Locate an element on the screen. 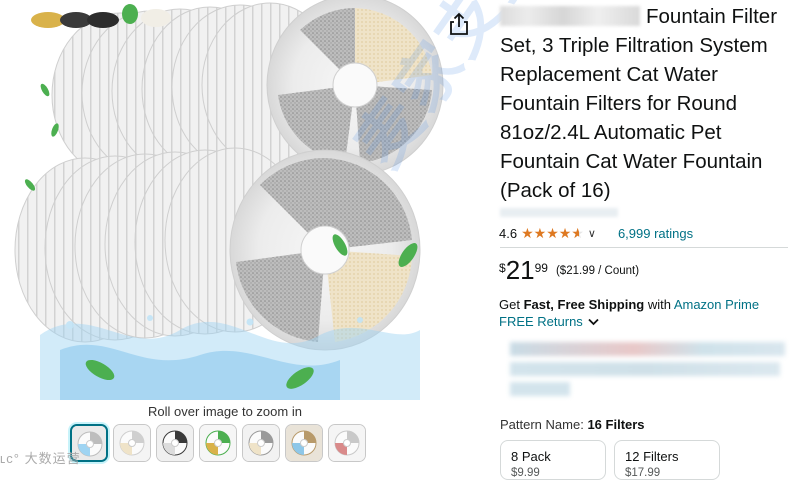  returns-label: FREE Returns is located at coordinates (541, 321).